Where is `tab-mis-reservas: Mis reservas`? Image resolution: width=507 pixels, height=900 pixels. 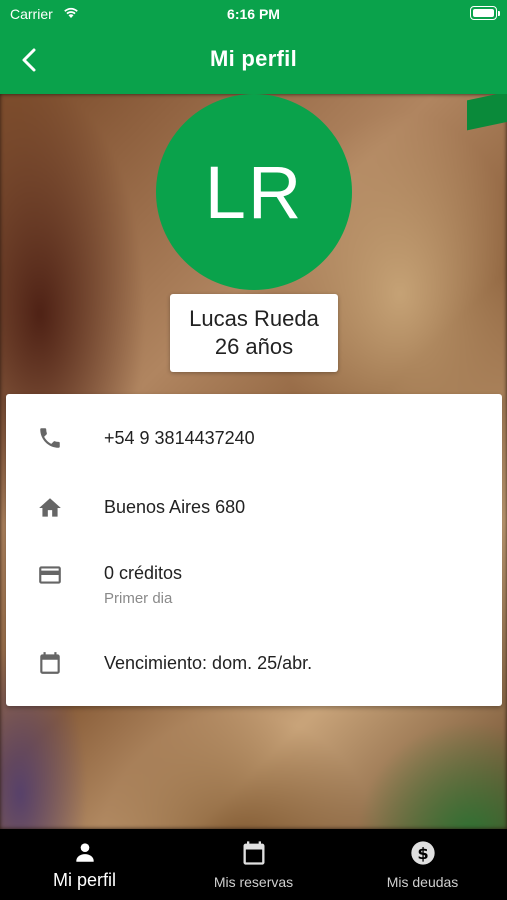
tab-mis-reservas: Mis reservas is located at coordinates (253, 864).